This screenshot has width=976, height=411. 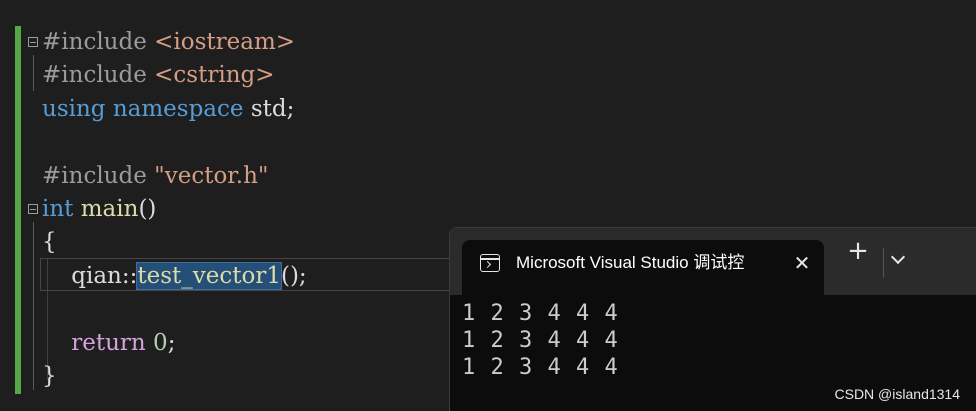 I want to click on code-token: 0, so click(x=160, y=342).